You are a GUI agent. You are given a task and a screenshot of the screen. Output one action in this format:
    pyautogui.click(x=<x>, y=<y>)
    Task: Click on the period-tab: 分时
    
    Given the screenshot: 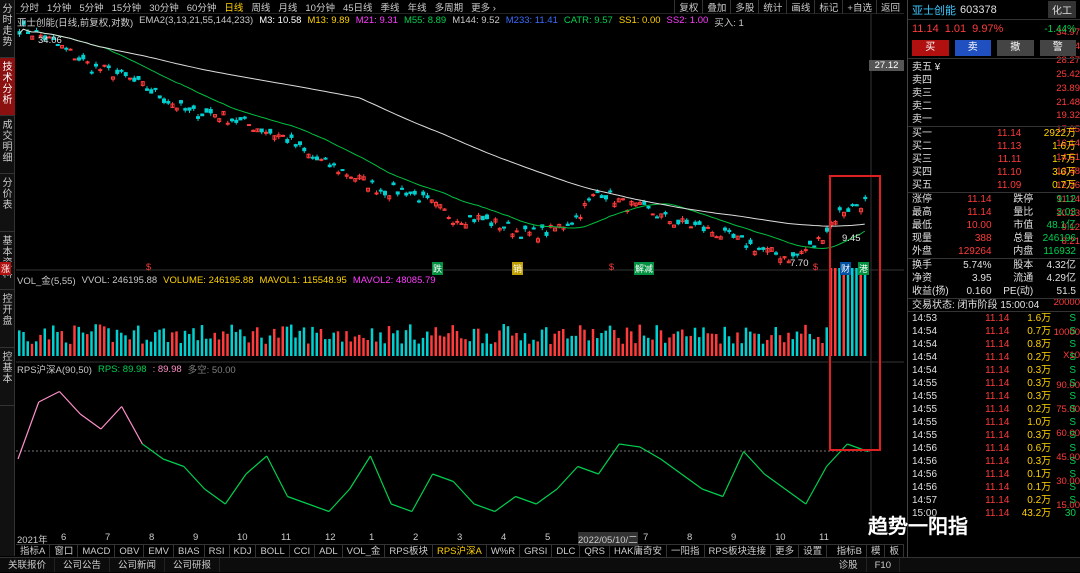 What is the action you would take?
    pyautogui.click(x=29, y=7)
    